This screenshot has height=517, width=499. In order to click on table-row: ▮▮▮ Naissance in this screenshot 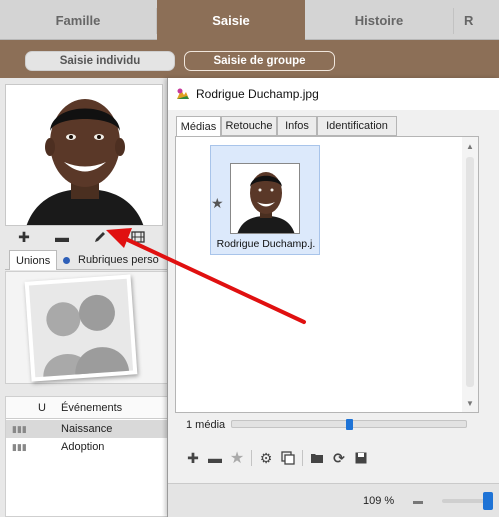, I will do `click(87, 429)`.